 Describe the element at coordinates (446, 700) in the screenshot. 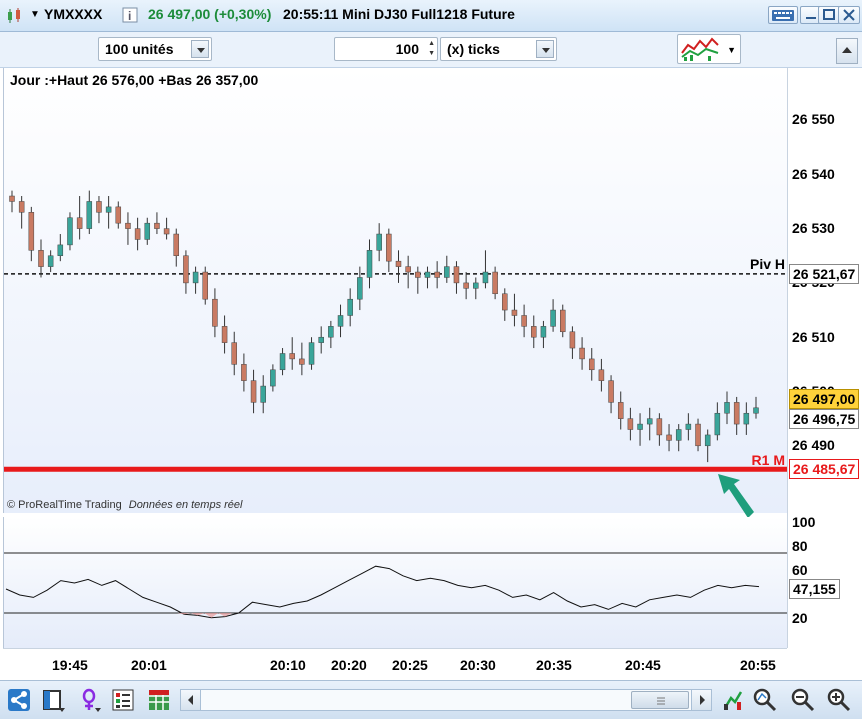

I see `horizontal-scrollbar` at that location.